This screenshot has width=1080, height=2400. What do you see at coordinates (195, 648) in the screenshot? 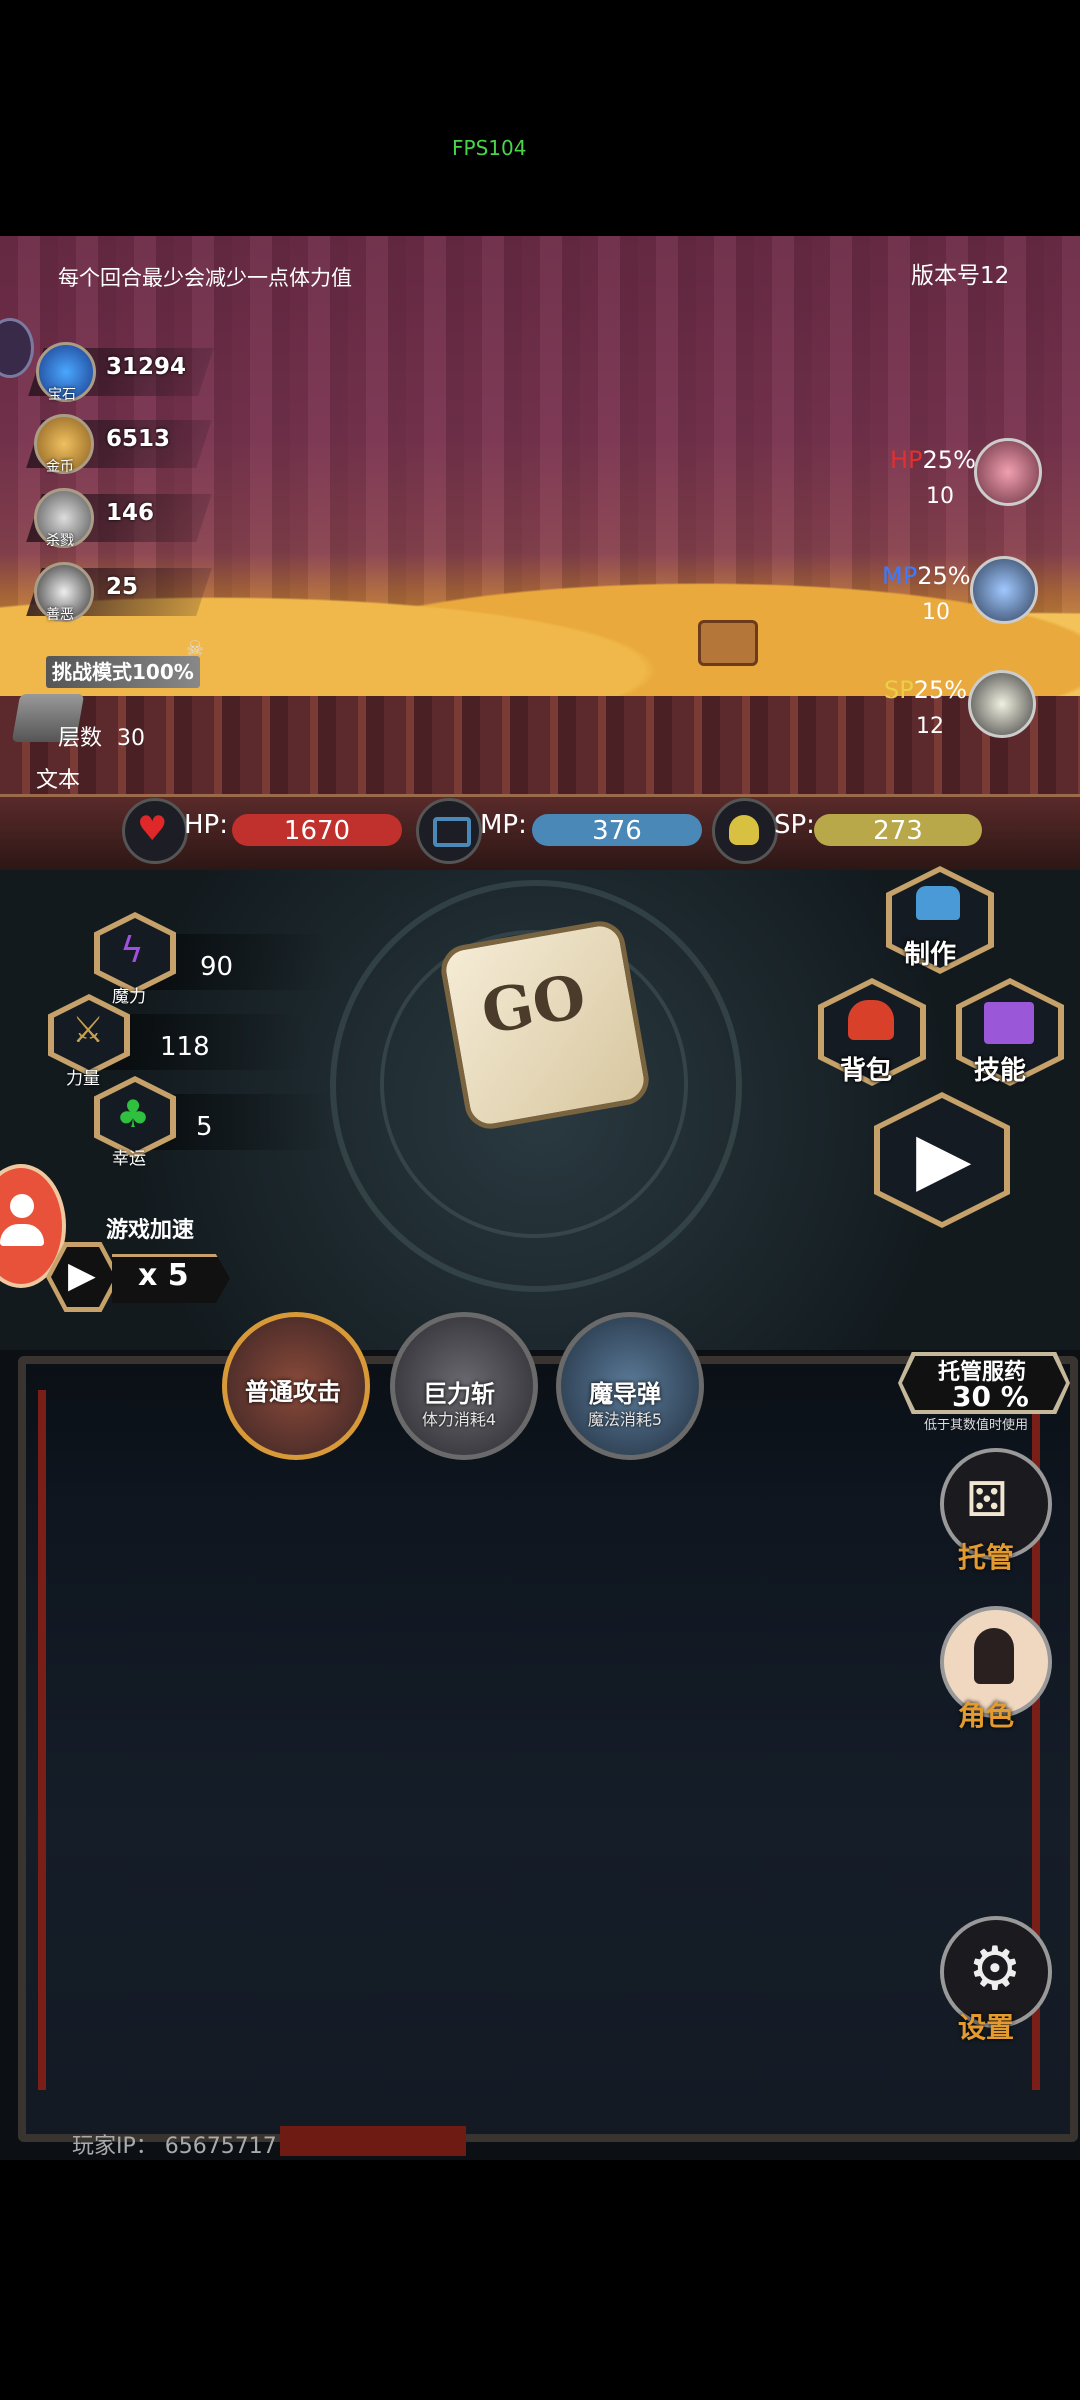
I see `small-skull-icon: ☠` at bounding box center [195, 648].